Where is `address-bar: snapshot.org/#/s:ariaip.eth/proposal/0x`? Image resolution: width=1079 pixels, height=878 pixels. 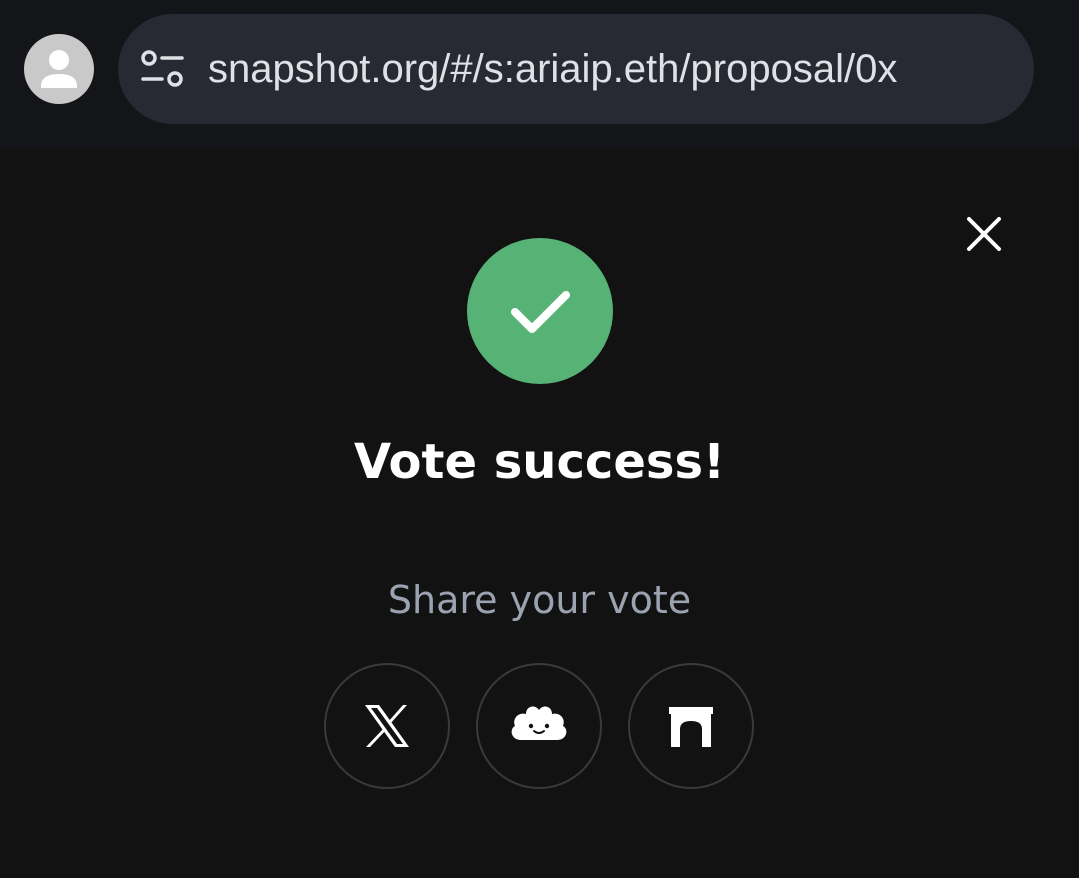 address-bar: snapshot.org/#/s:ariaip.eth/proposal/0x is located at coordinates (576, 69).